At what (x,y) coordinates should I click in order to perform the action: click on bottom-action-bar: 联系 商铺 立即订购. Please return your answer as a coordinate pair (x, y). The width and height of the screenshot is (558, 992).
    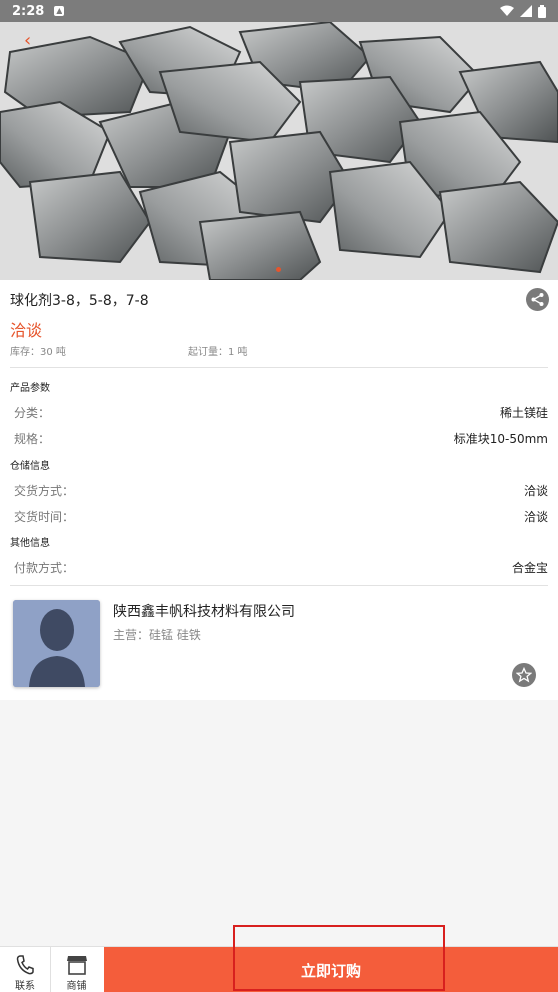
    Looking at the image, I should click on (279, 969).